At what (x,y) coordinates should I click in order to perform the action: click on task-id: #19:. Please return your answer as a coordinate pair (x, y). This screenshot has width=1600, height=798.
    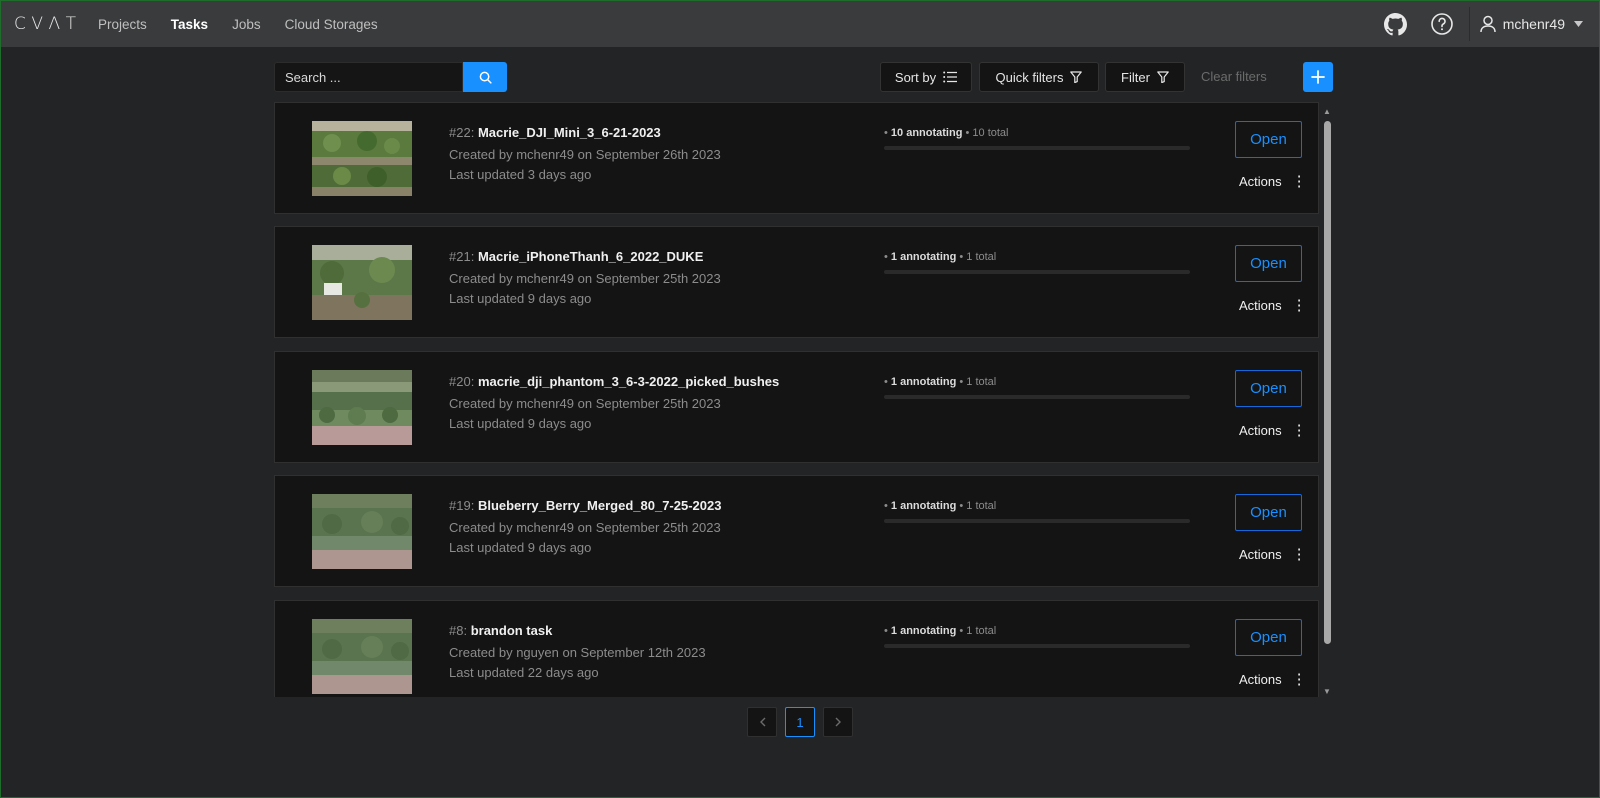
    Looking at the image, I should click on (462, 505).